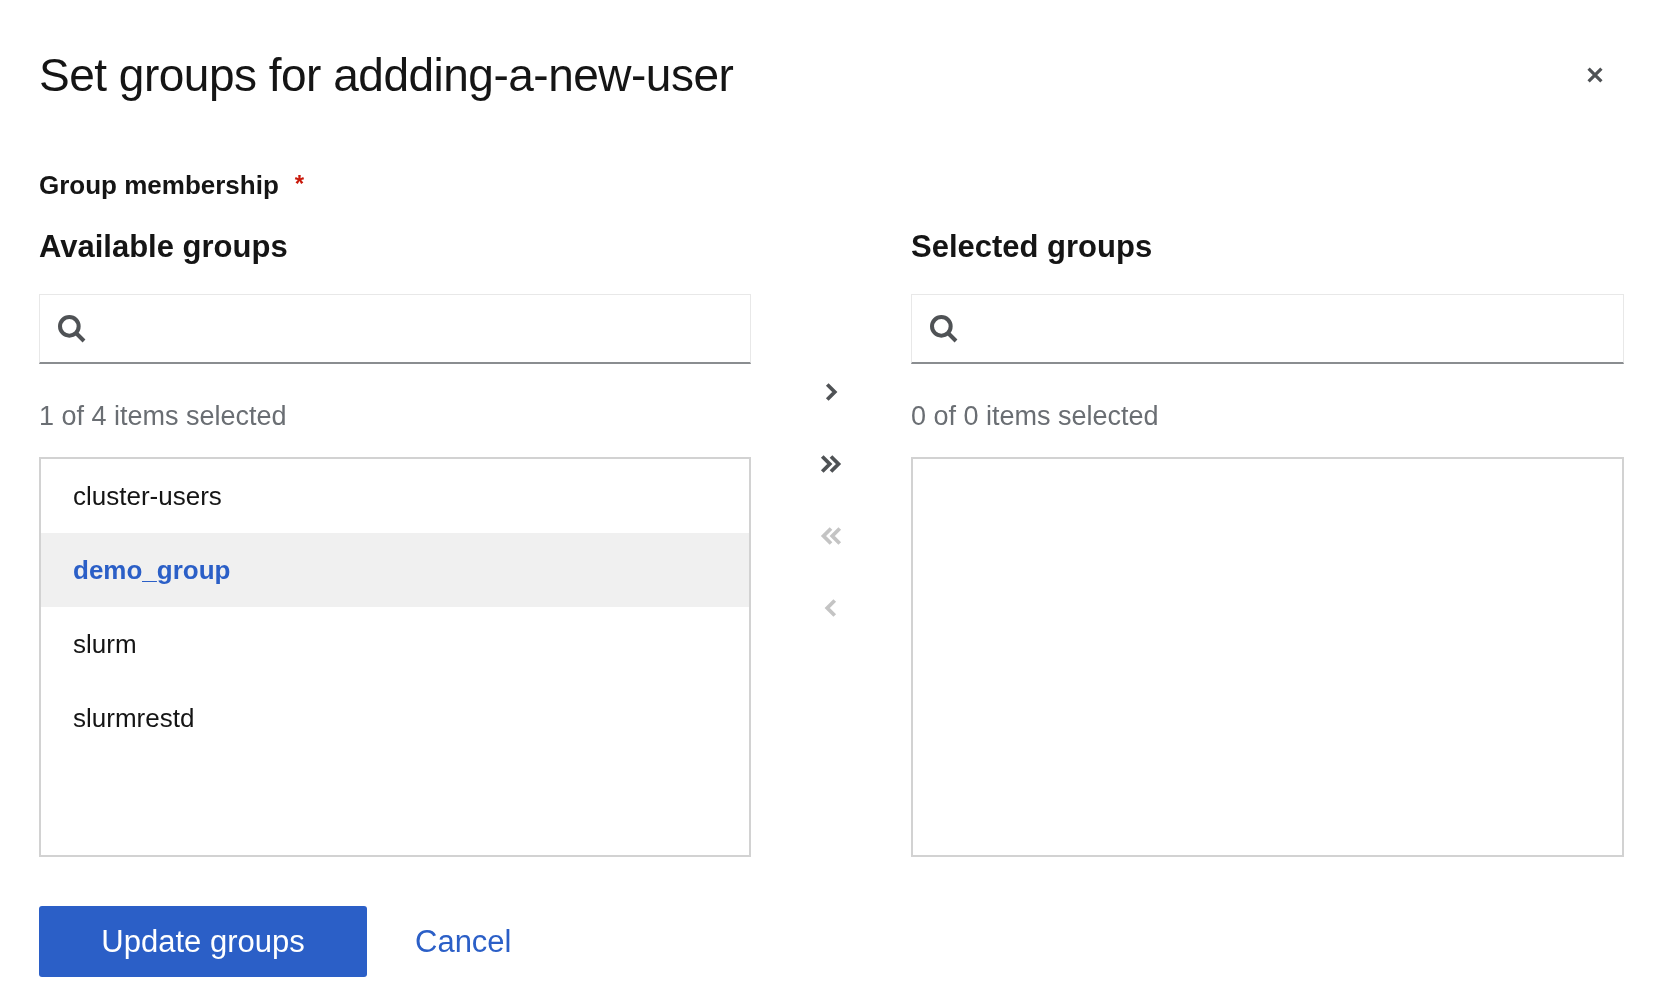 Image resolution: width=1666 pixels, height=988 pixels. I want to click on list-item: cluster-users, so click(395, 496).